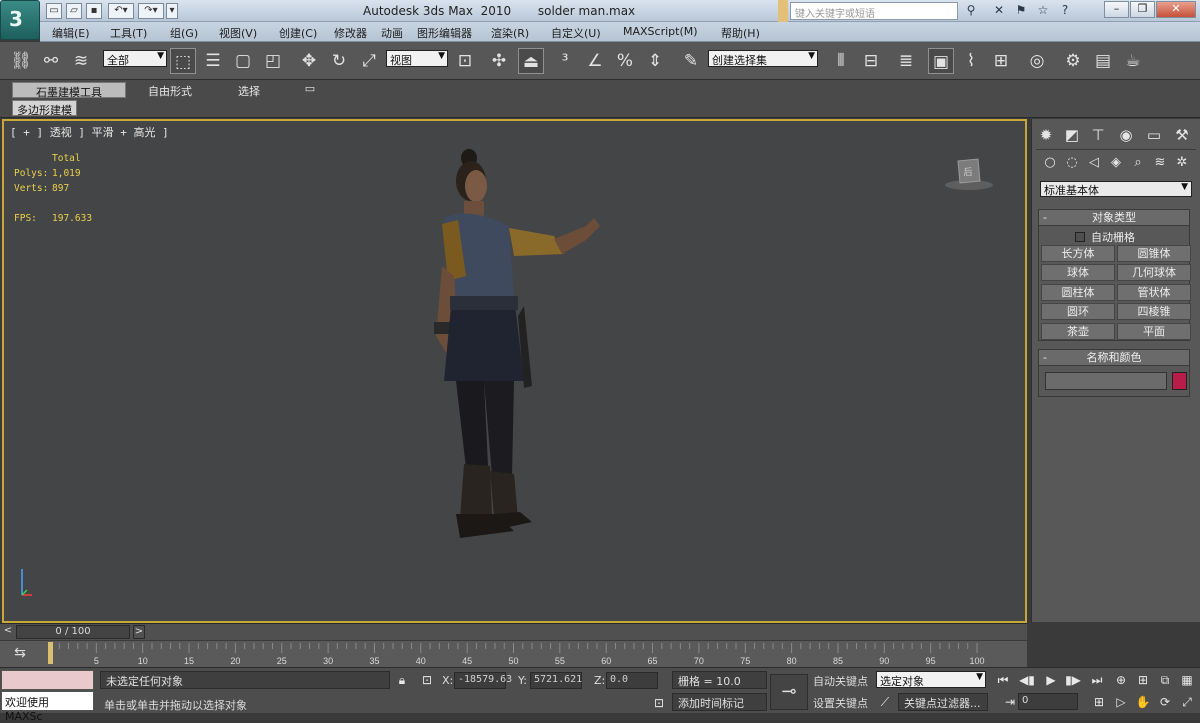 The height and width of the screenshot is (723, 1200). I want to click on motion-tab-icon: ◉, so click(1126, 135).